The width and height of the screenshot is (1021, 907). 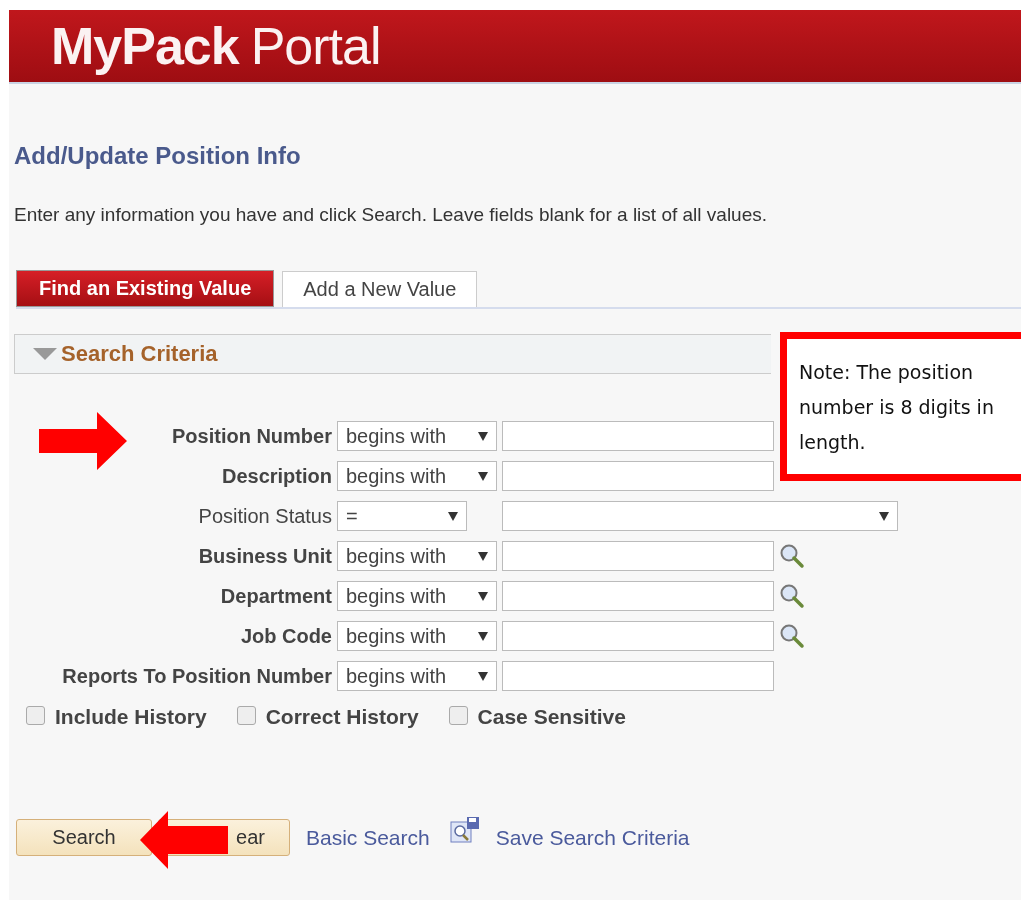 I want to click on checkbox-option: Include History, so click(x=116, y=717).